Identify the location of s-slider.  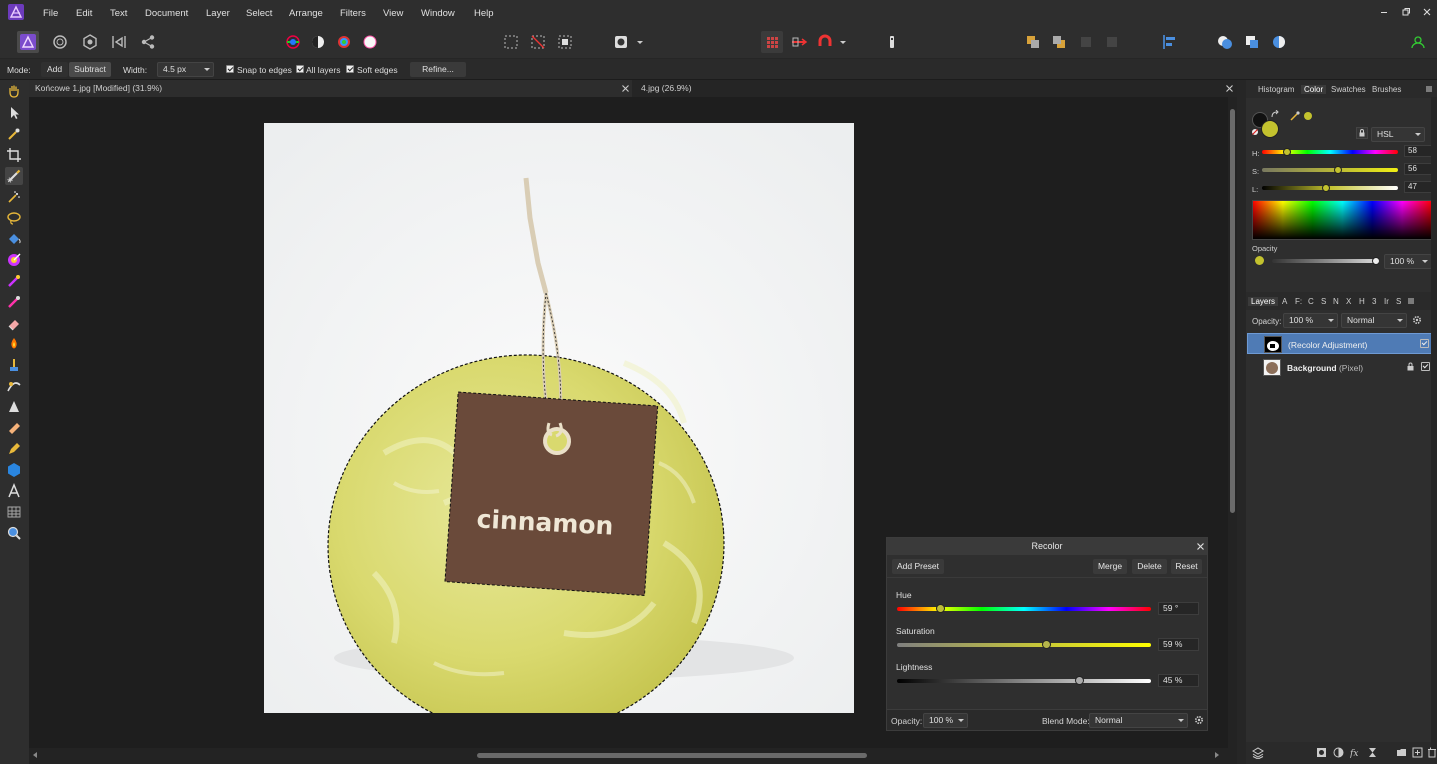
(1330, 170).